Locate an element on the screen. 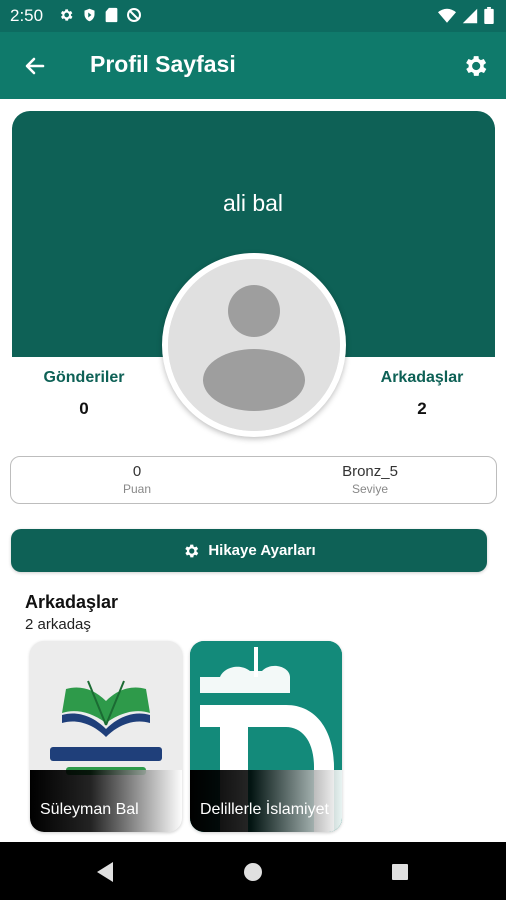  level-info-card: 0 Puan Bronz_5 Seviye is located at coordinates (253, 480).